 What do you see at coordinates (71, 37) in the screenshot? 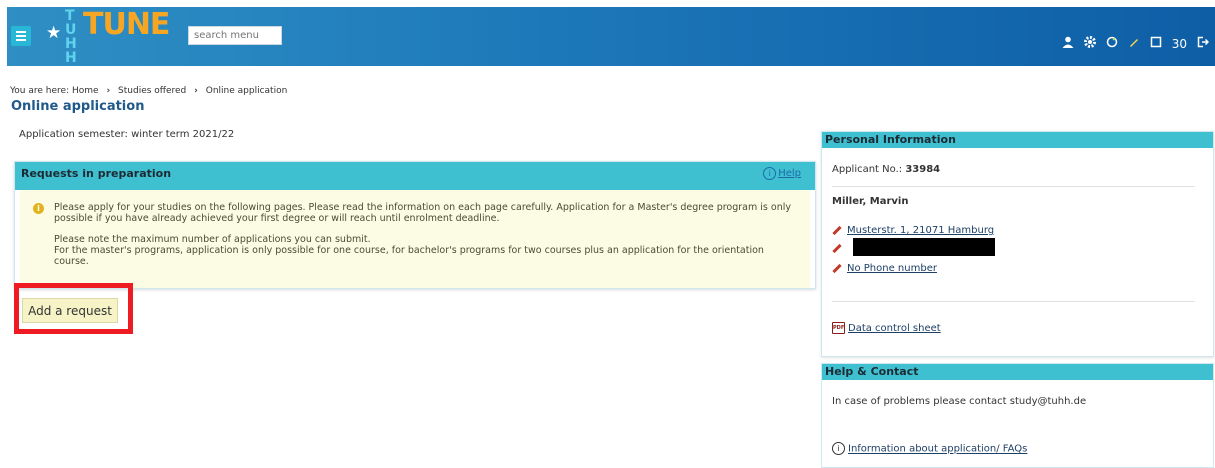
I see `tuhh-logo: TUHH` at bounding box center [71, 37].